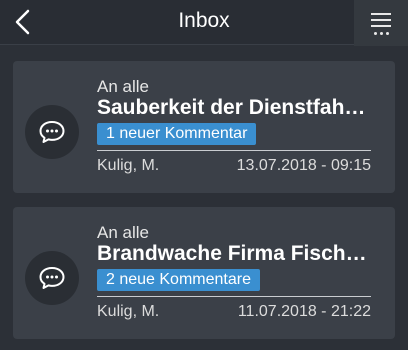 This screenshot has height=350, width=408. I want to click on message-date: 13.07.2018 - 09:15, so click(303, 165).